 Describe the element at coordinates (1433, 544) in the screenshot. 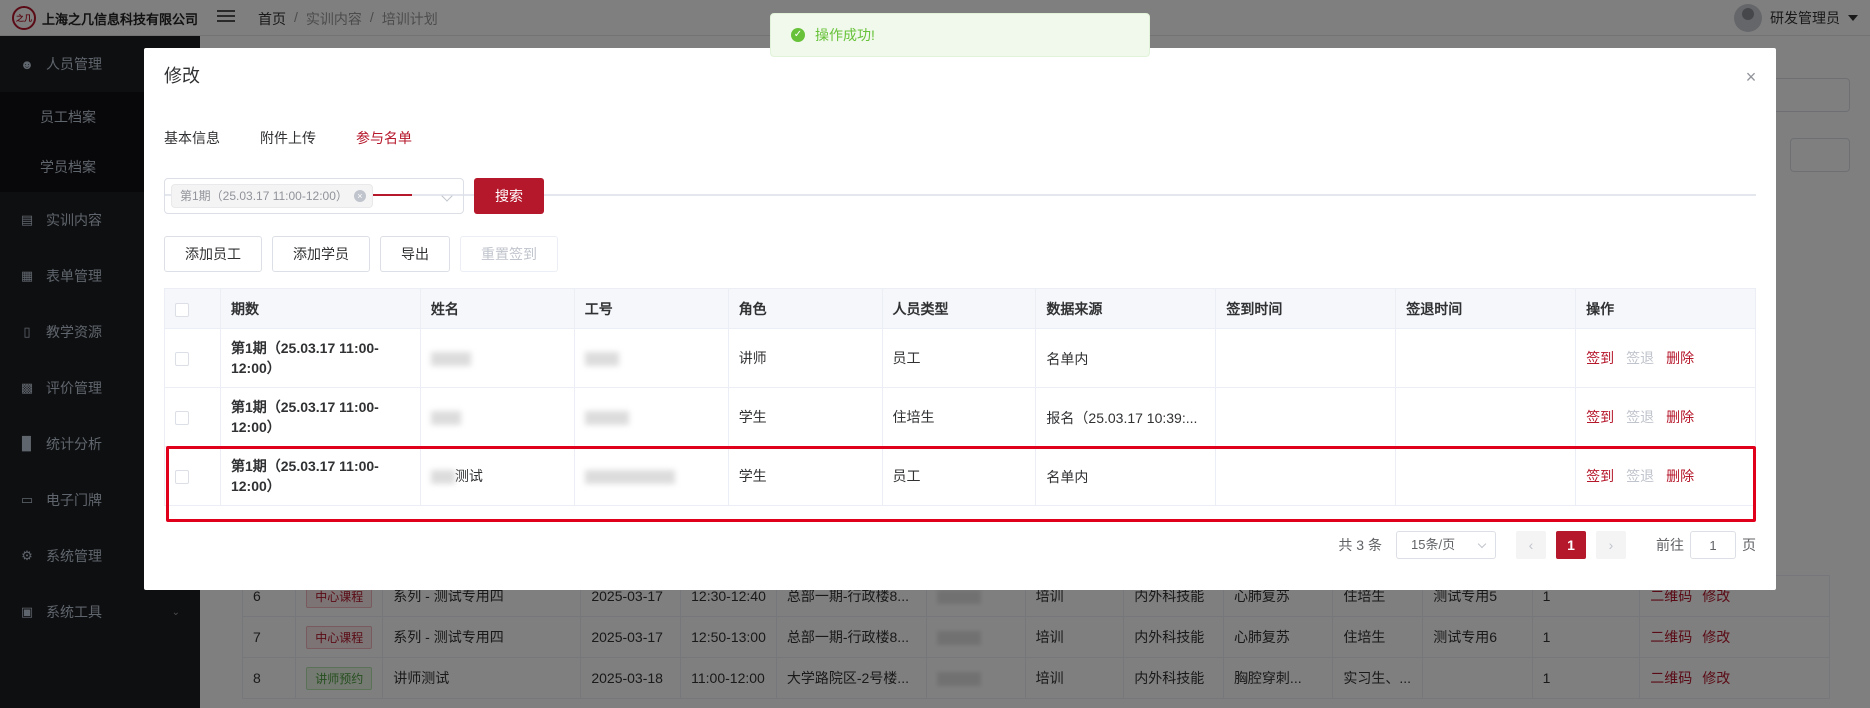

I see `page-size-label: 15条/页` at that location.